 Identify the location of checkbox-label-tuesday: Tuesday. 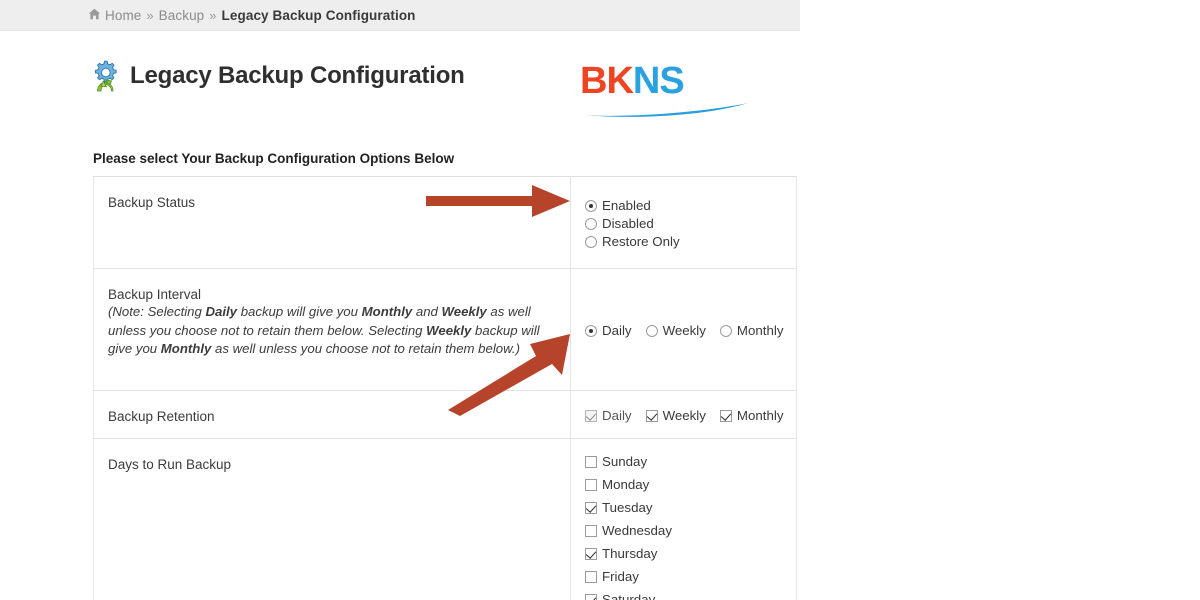
(627, 507).